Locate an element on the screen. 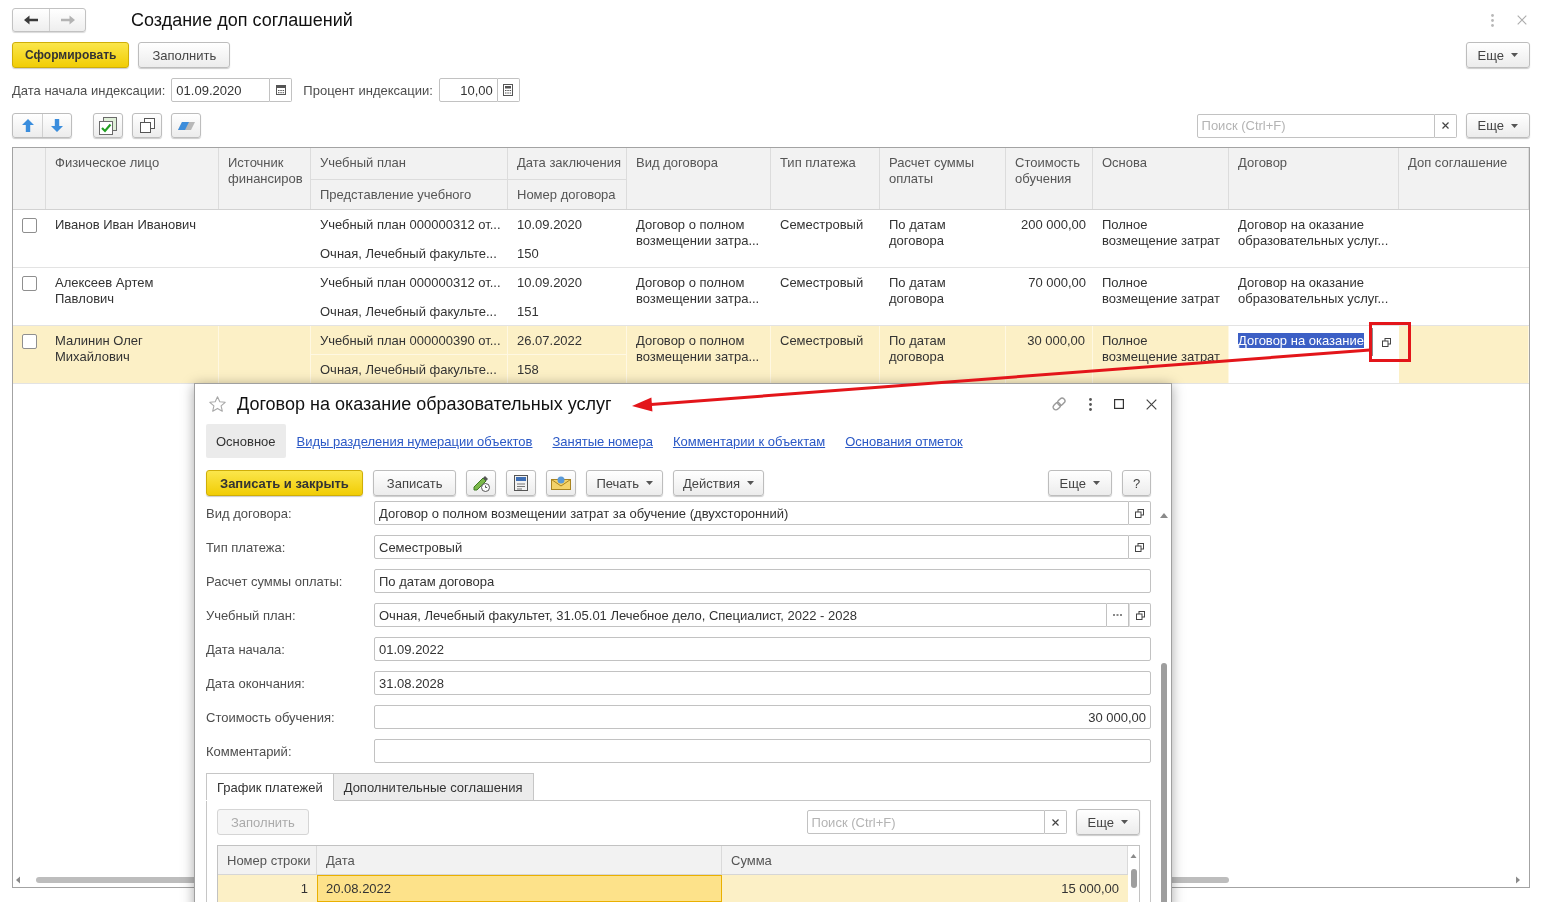  table-row: 1 20.08.2022 15 000,00 is located at coordinates (673, 888).